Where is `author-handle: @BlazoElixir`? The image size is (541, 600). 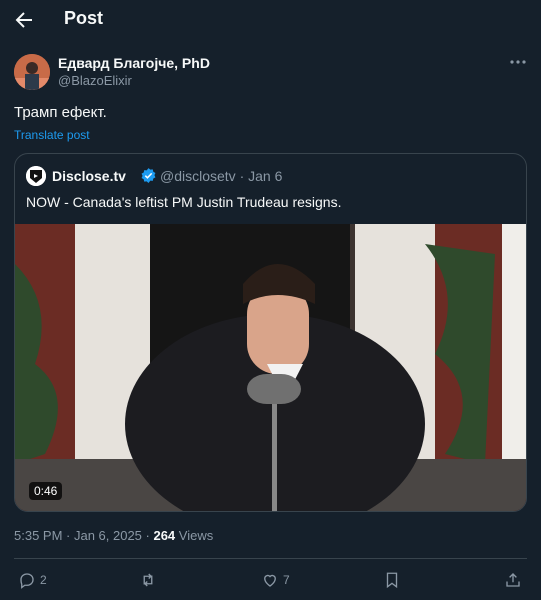 author-handle: @BlazoElixir is located at coordinates (95, 80).